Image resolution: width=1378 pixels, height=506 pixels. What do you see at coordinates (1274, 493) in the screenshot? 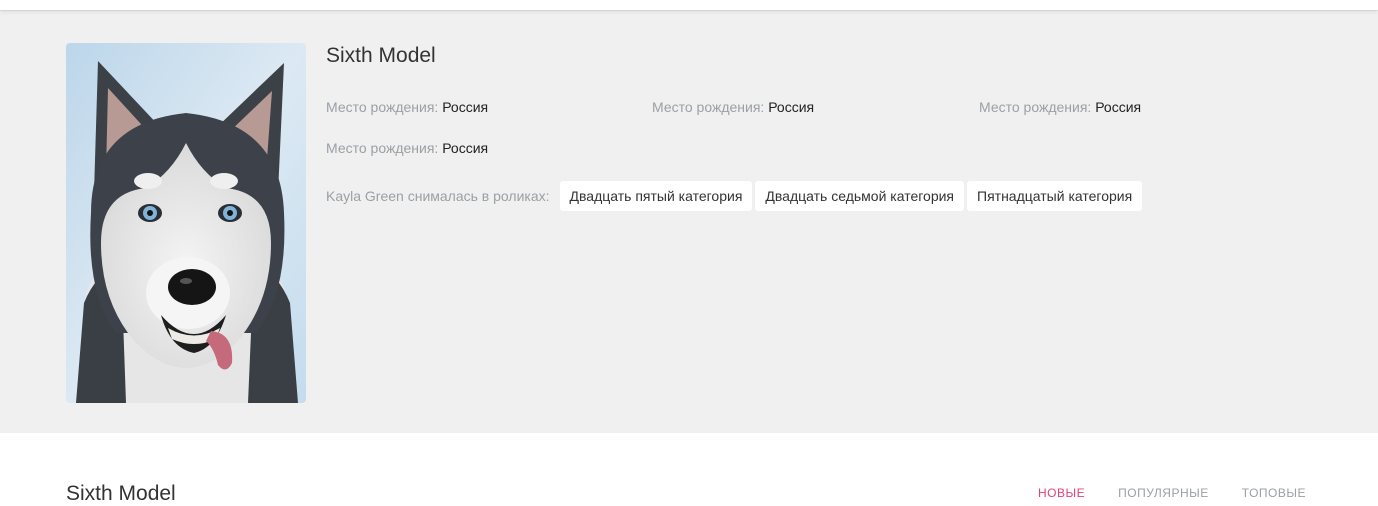
I see `tab-top: ТОПОВЫЕ` at bounding box center [1274, 493].